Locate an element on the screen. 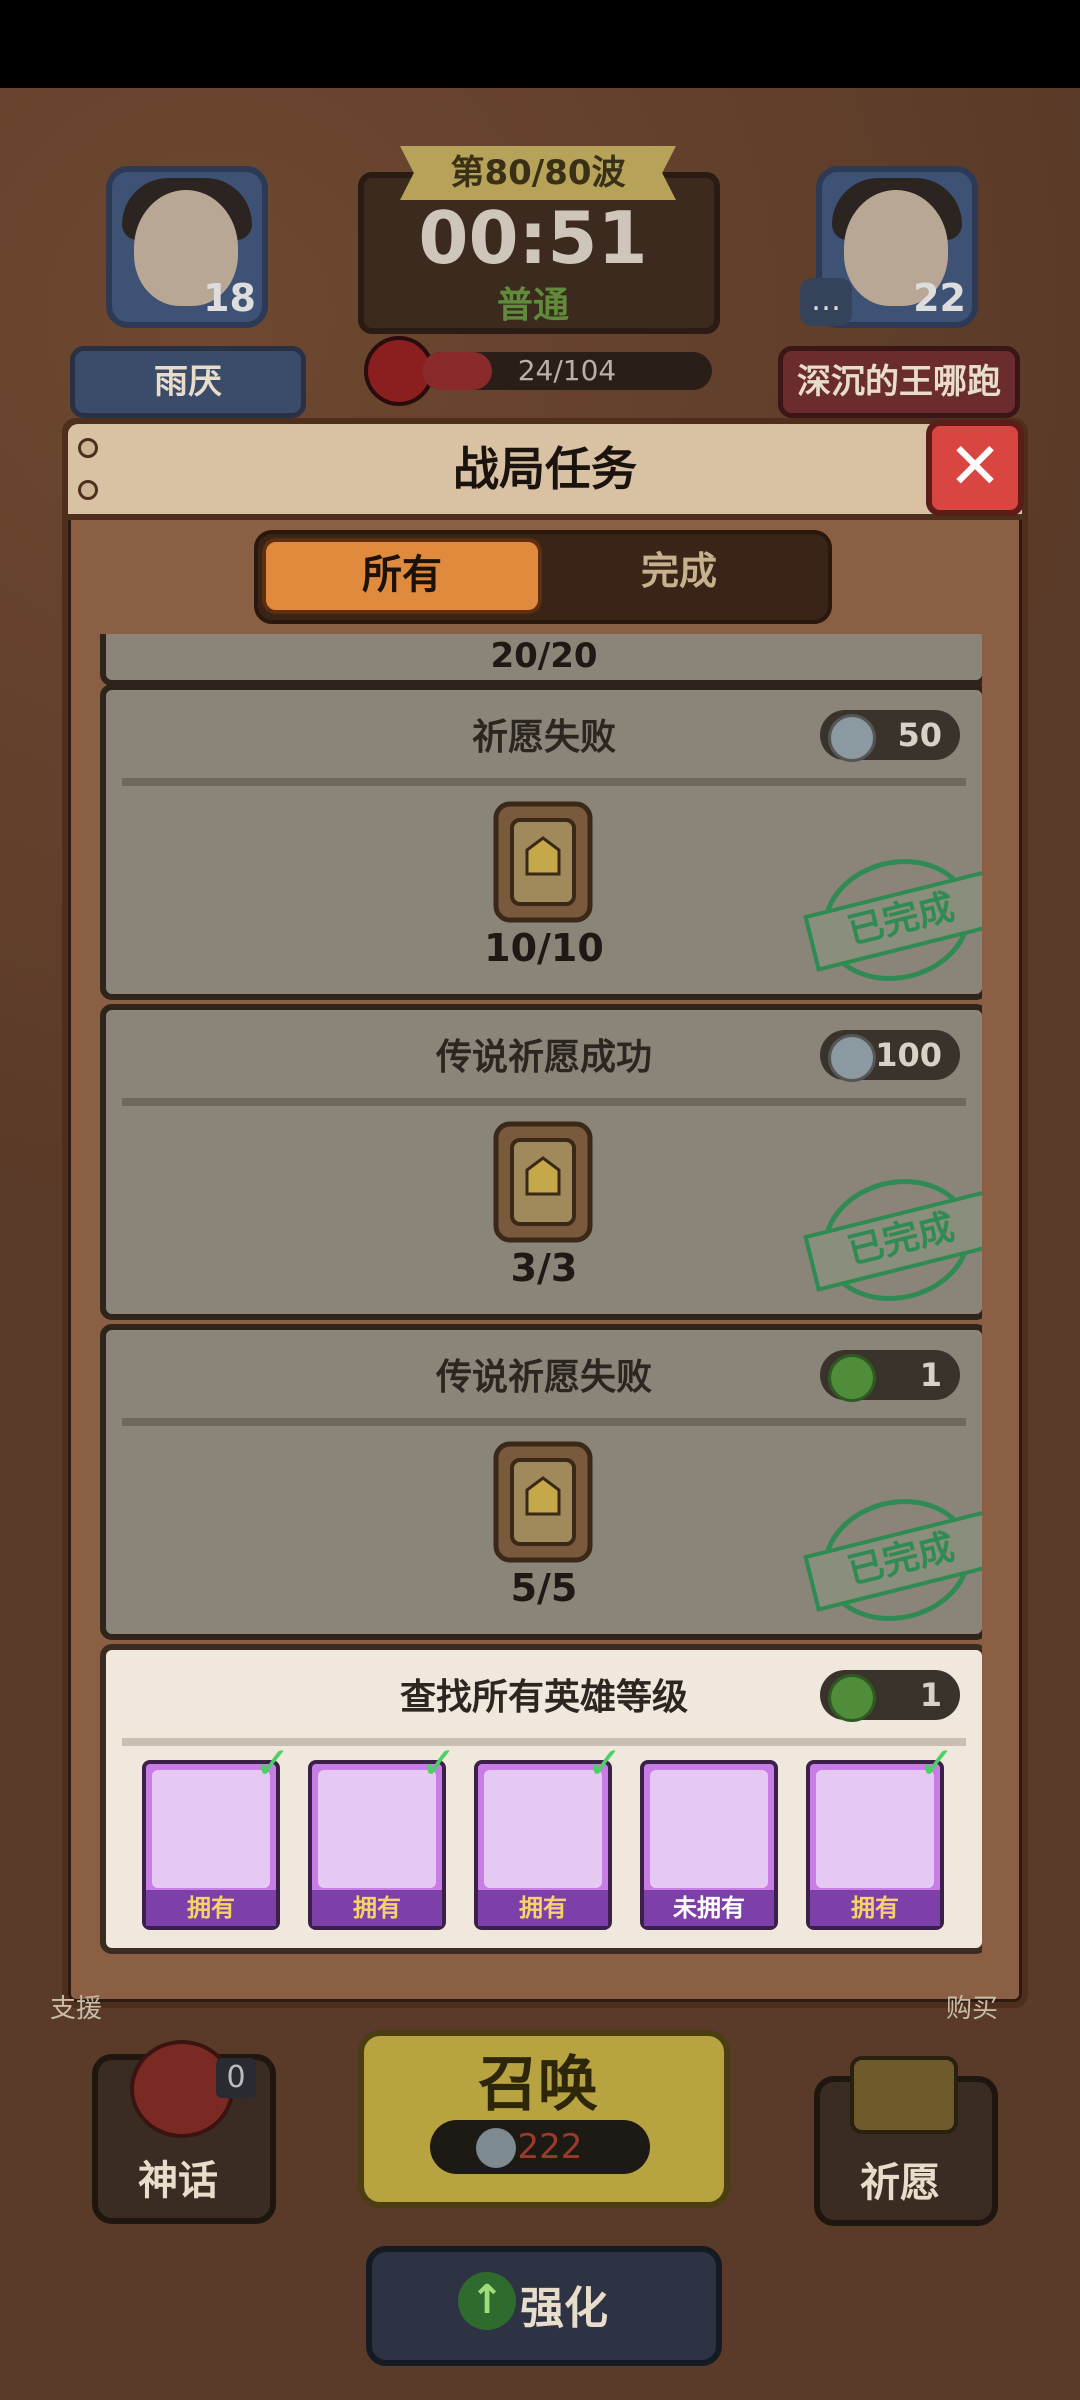 The height and width of the screenshot is (2400, 1080). task-card: 传说祈愿失败 1 5/5 已完成 is located at coordinates (541, 1482).